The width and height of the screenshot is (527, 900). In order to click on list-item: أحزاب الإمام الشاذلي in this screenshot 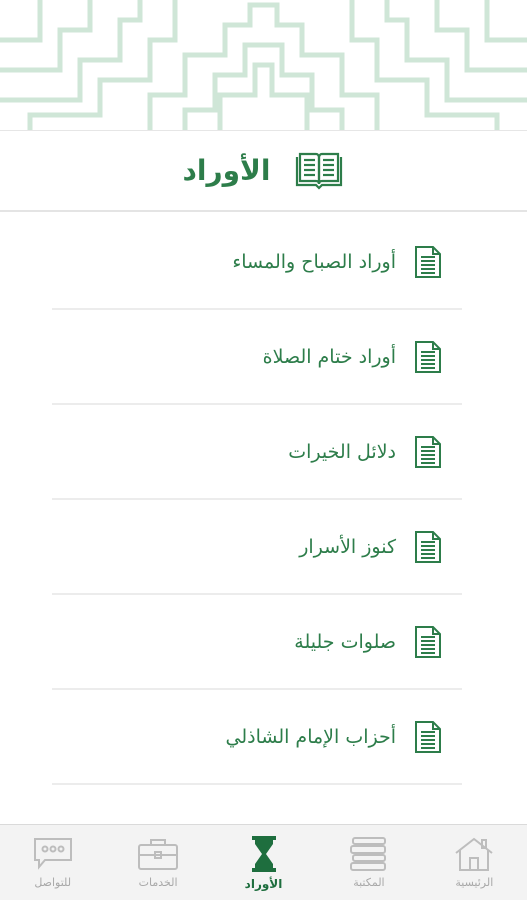, I will do `click(257, 737)`.